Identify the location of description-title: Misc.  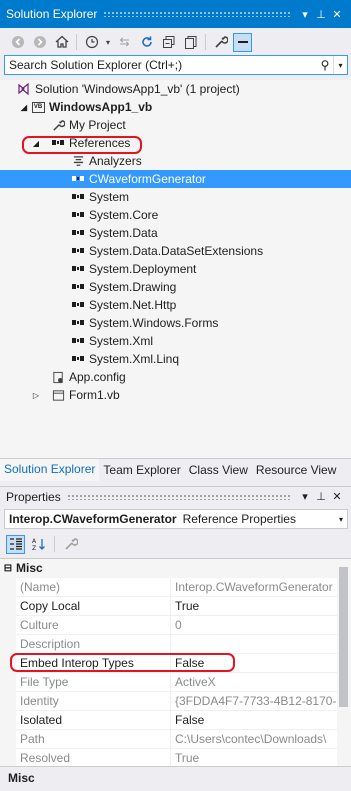
(21, 778).